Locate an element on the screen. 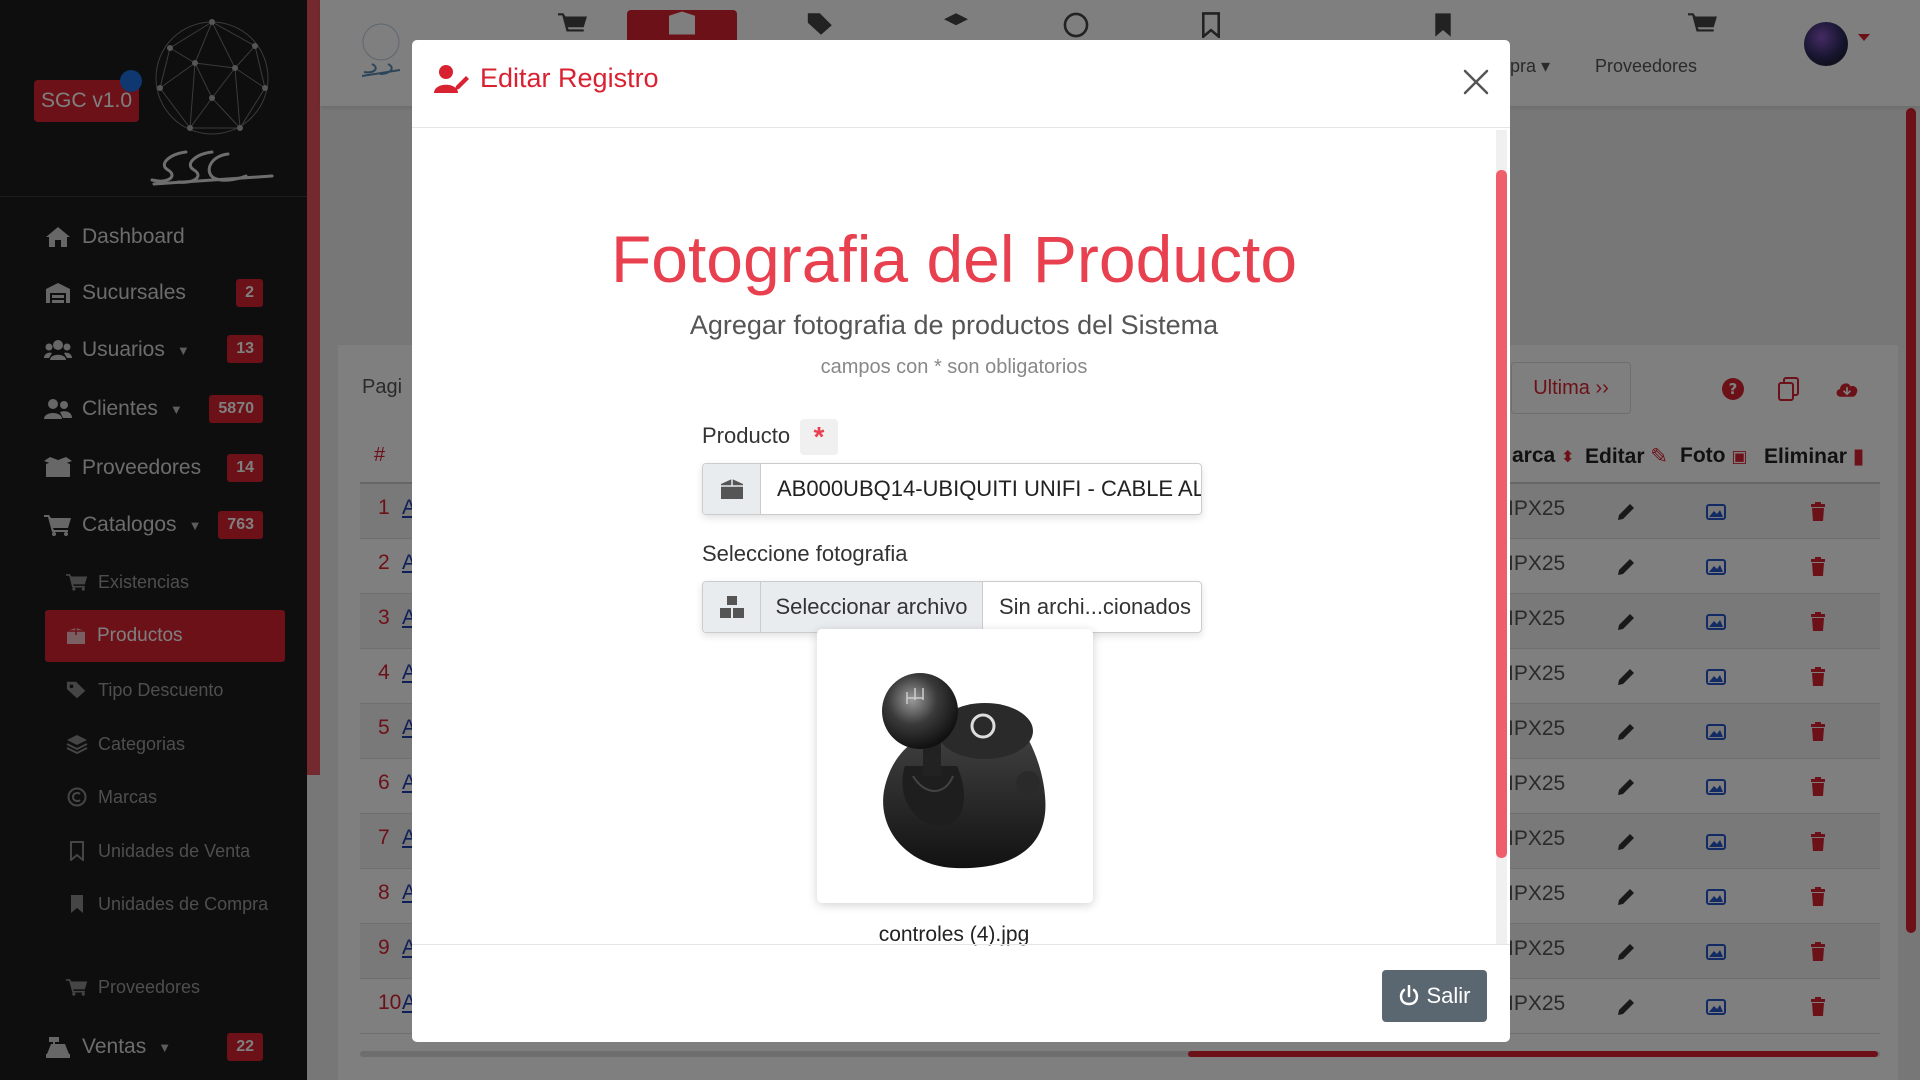  modal-title-text: Editar Registro is located at coordinates (569, 78).